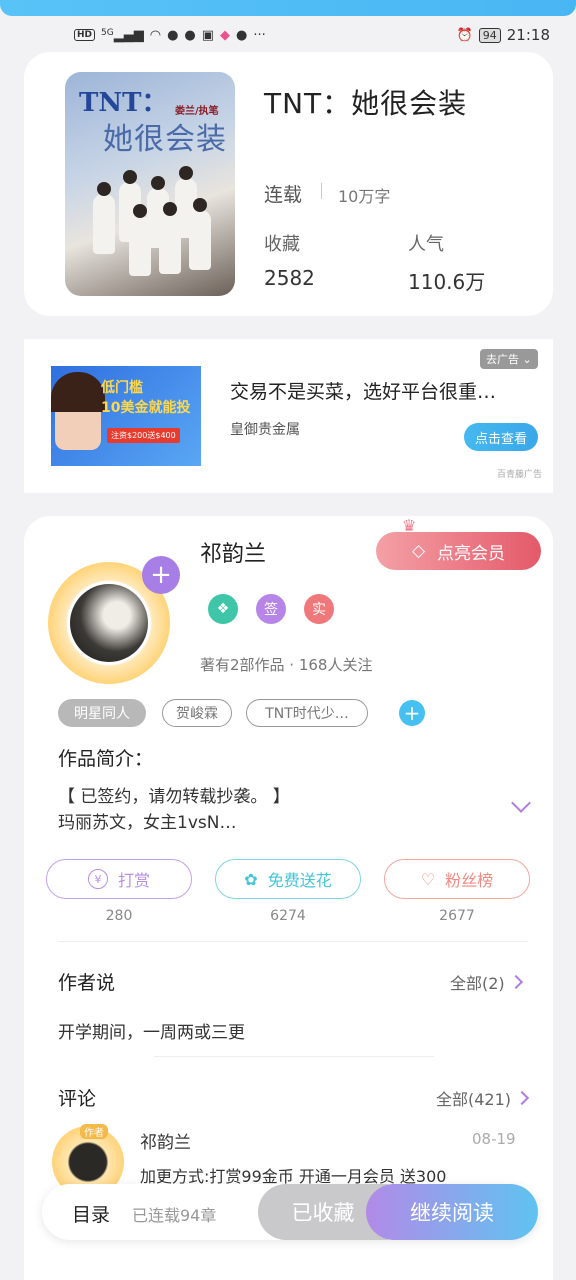  Describe the element at coordinates (469, 880) in the screenshot. I see `fan-rank-label: 粉丝榜` at that location.